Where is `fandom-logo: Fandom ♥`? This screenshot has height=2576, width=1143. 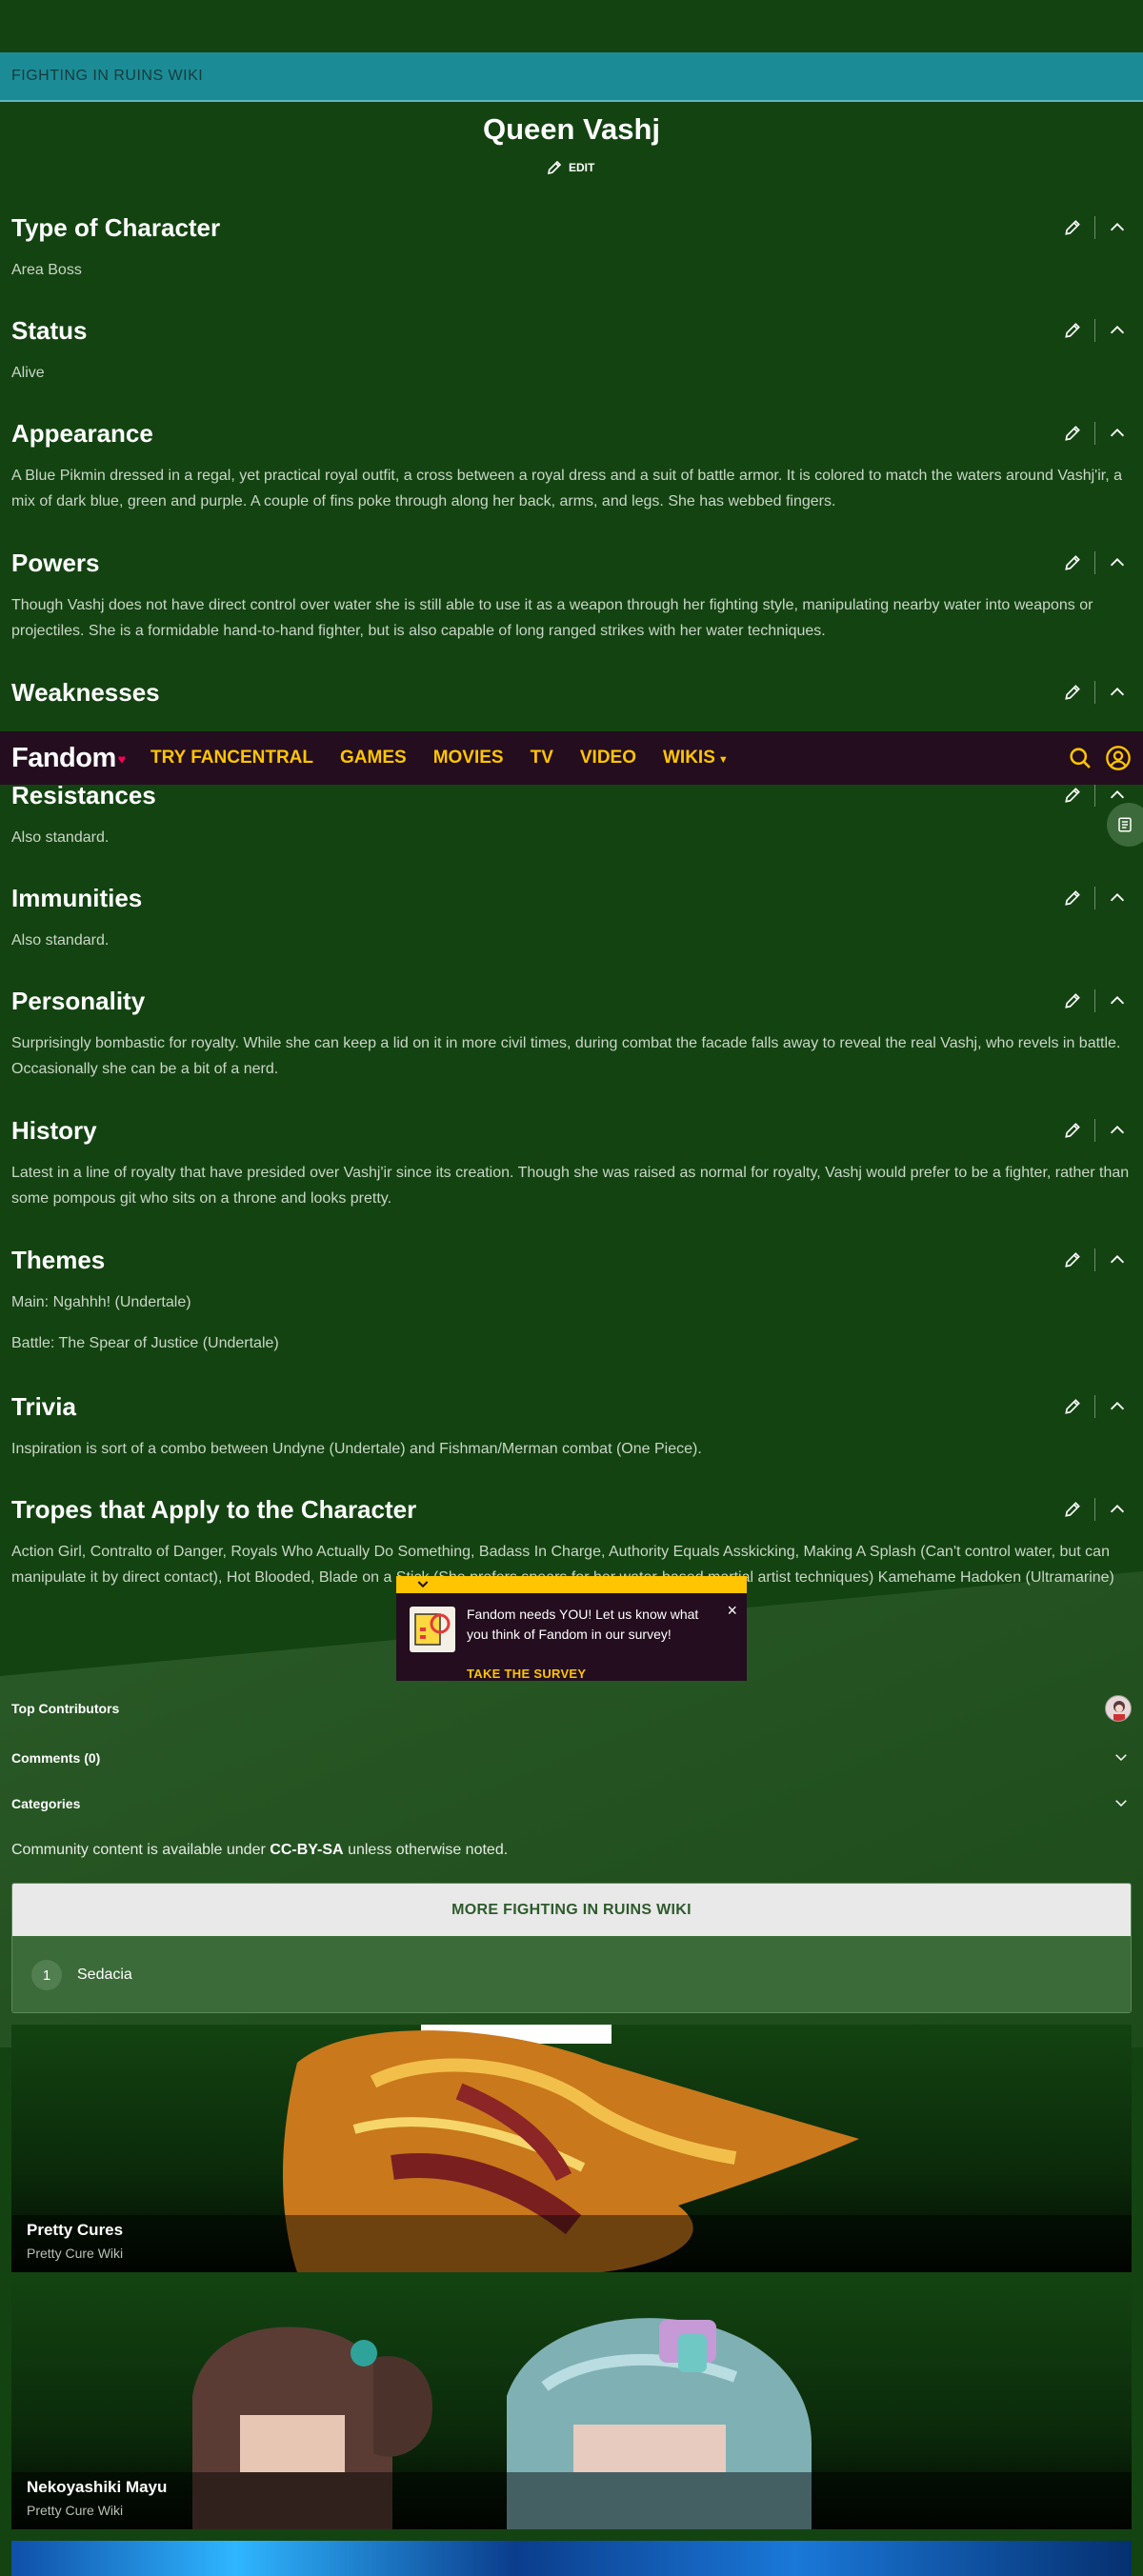
fandom-logo: Fandom ♥ is located at coordinates (68, 758).